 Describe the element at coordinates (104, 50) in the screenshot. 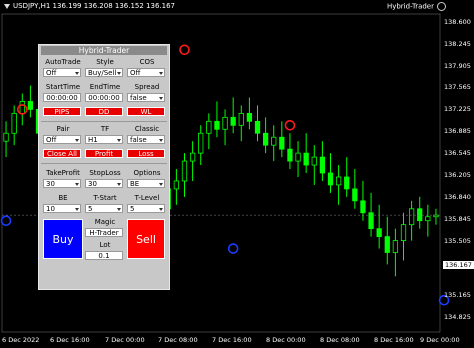

I see `panel-title: Hybrid-Trader` at that location.